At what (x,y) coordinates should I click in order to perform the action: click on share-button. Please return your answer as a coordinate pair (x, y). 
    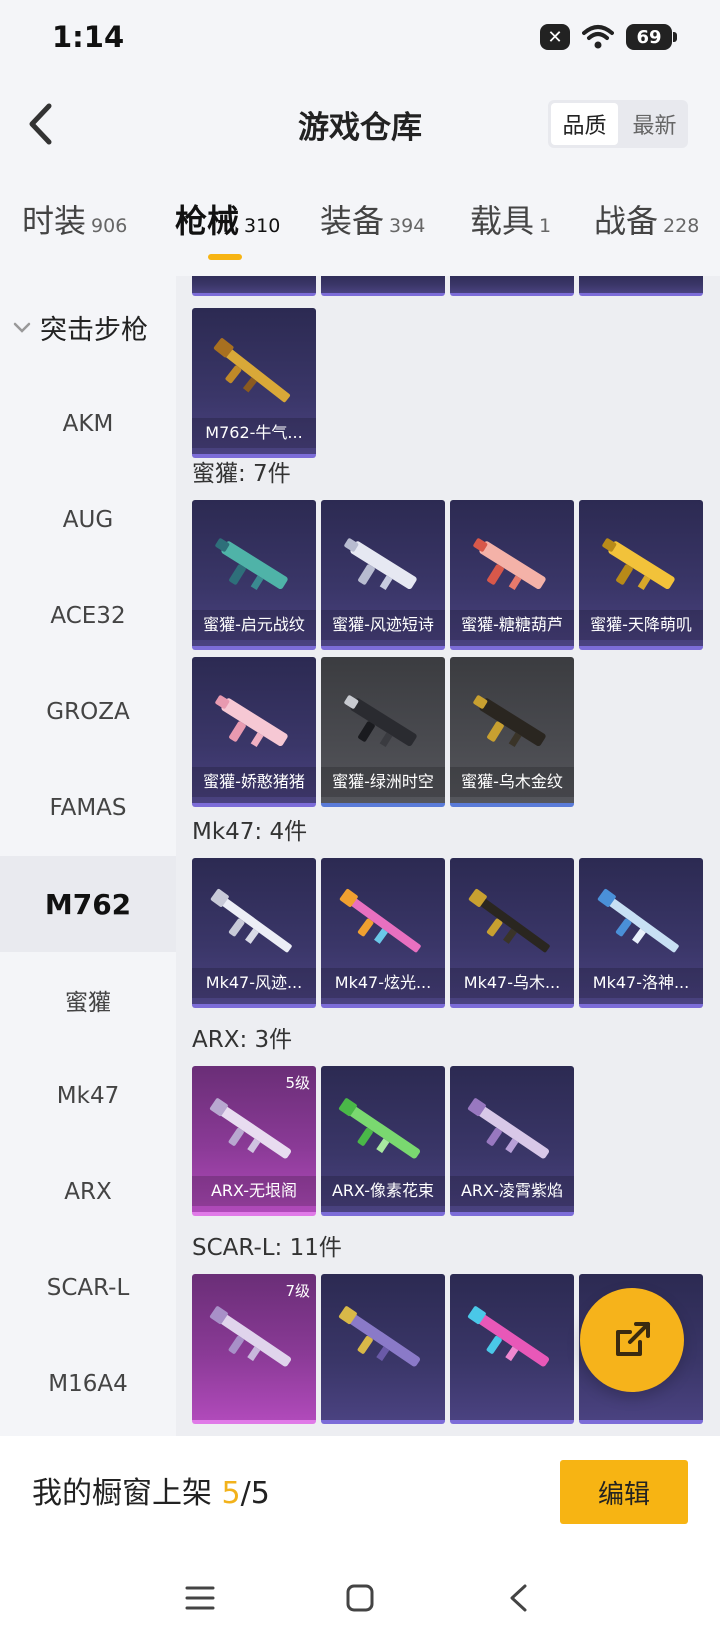
    Looking at the image, I should click on (632, 1340).